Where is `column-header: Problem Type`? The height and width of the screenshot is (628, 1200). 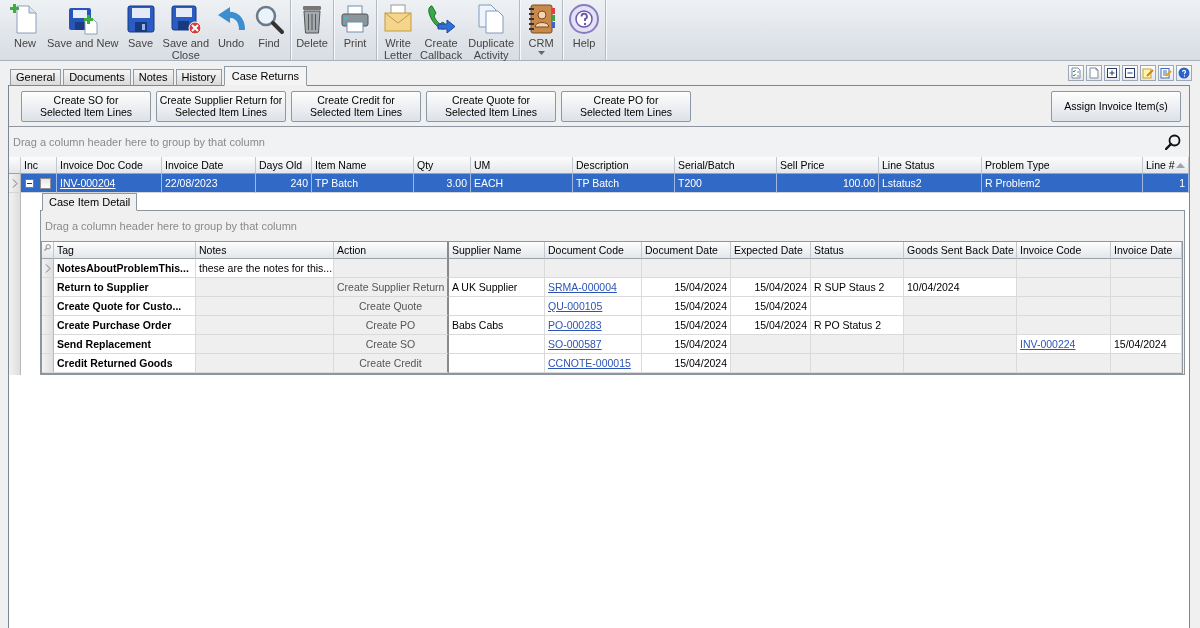 column-header: Problem Type is located at coordinates (1062, 165).